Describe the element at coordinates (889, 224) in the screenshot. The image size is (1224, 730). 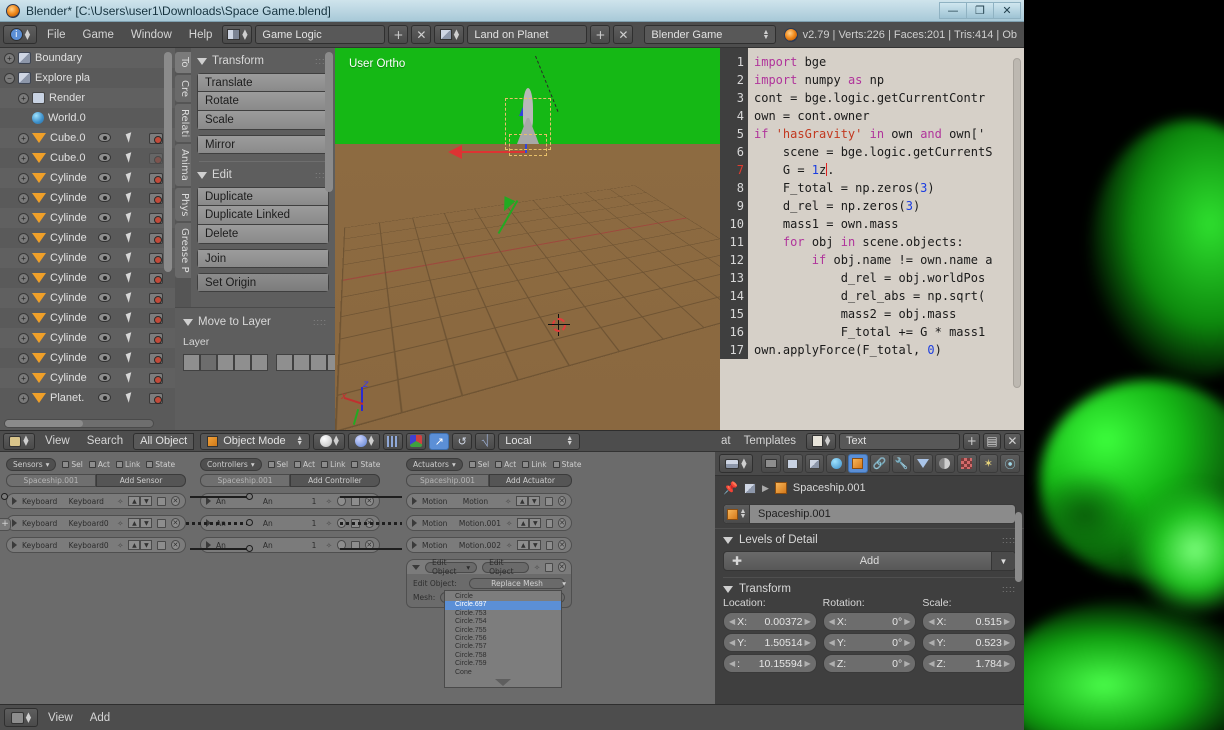
I see `code-line: mass1 = own.mass` at that location.